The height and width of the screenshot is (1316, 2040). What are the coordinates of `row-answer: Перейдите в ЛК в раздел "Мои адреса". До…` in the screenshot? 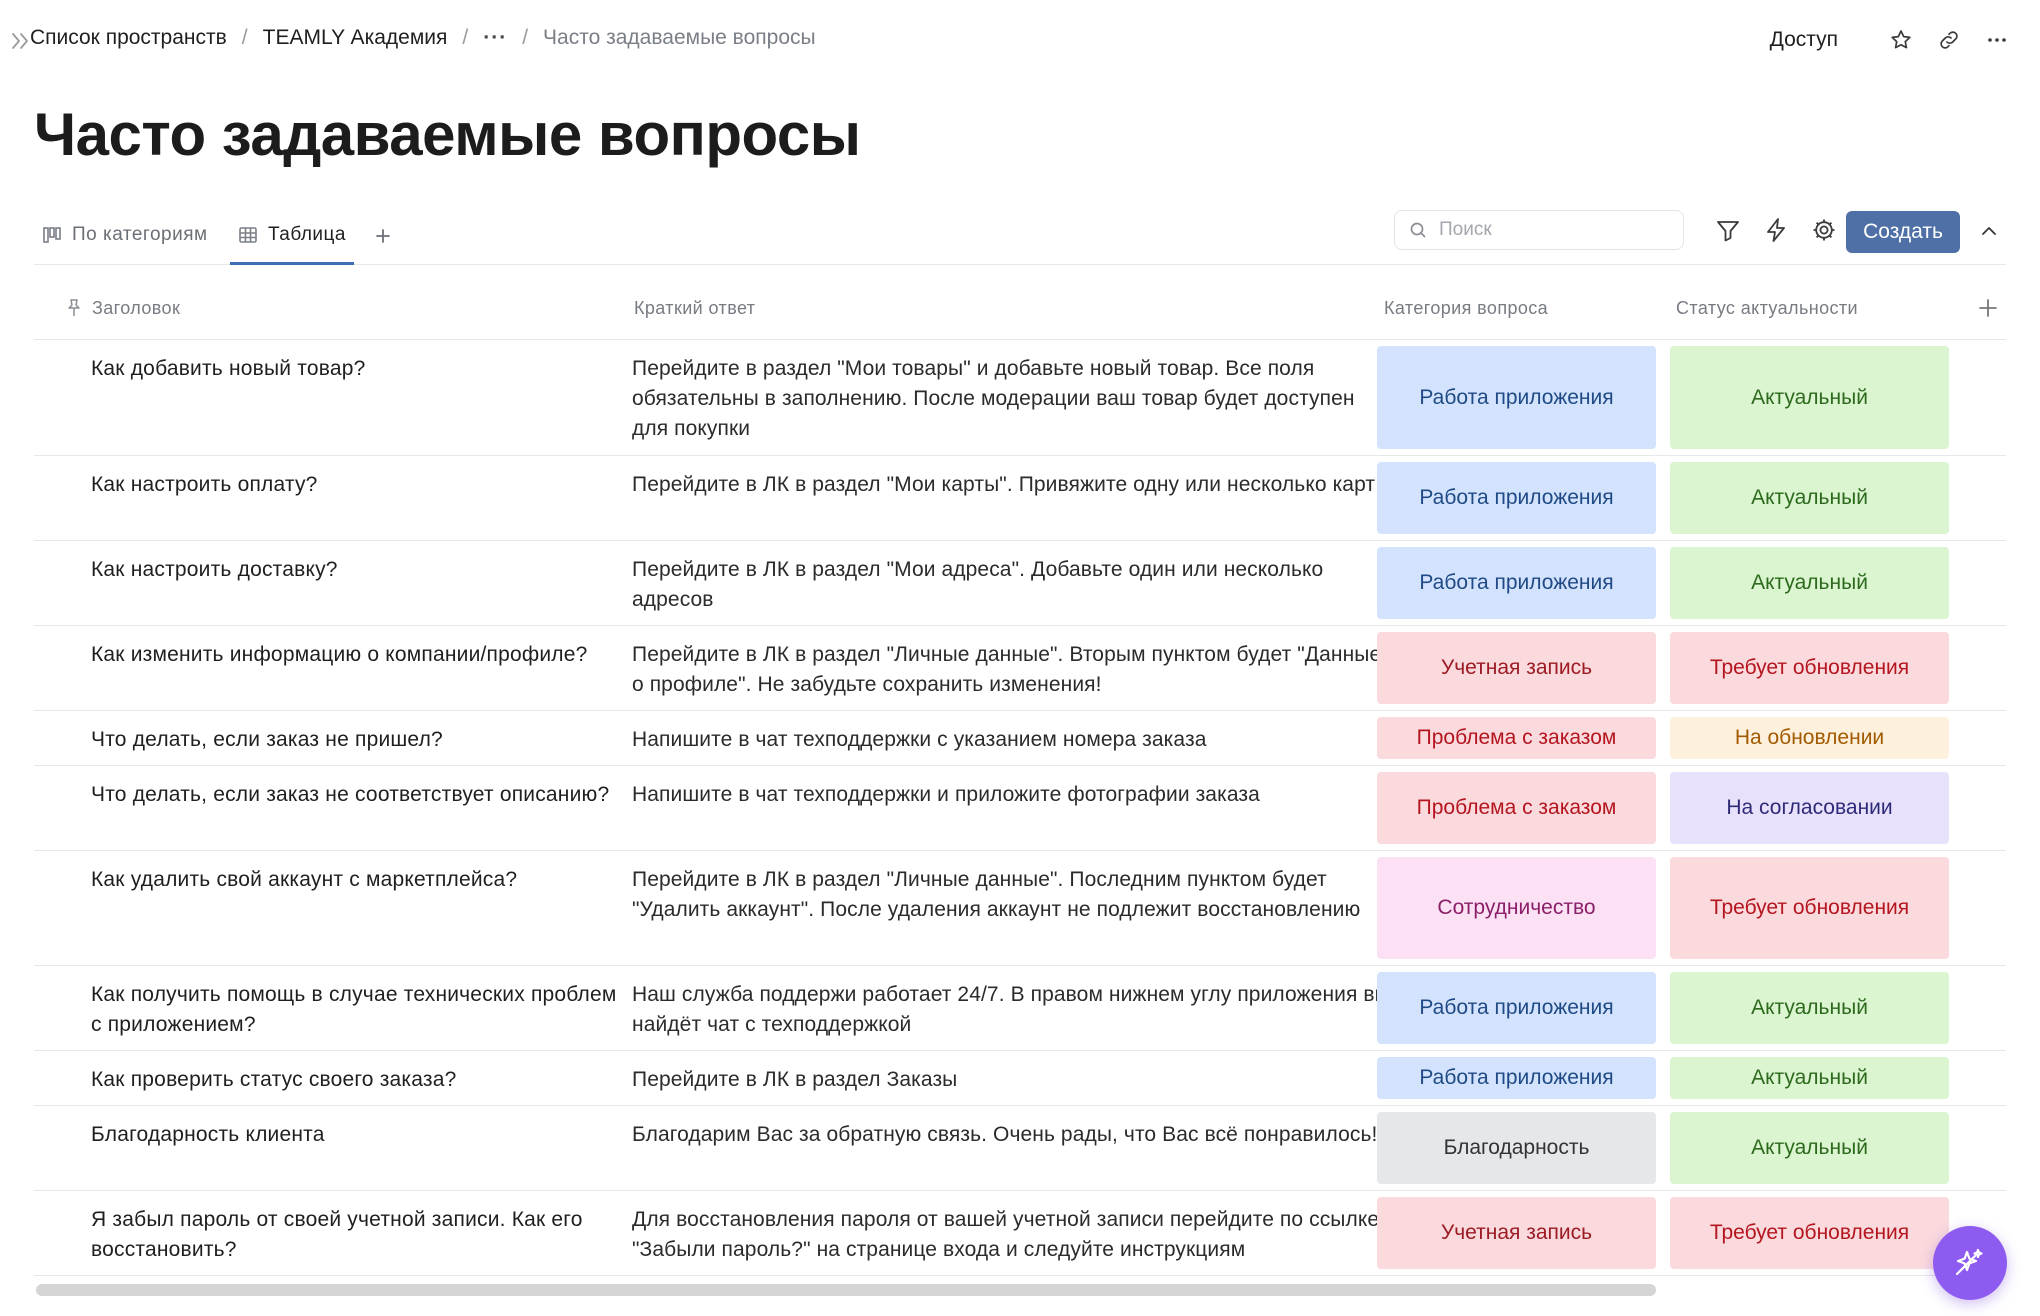 It's located at (978, 584).